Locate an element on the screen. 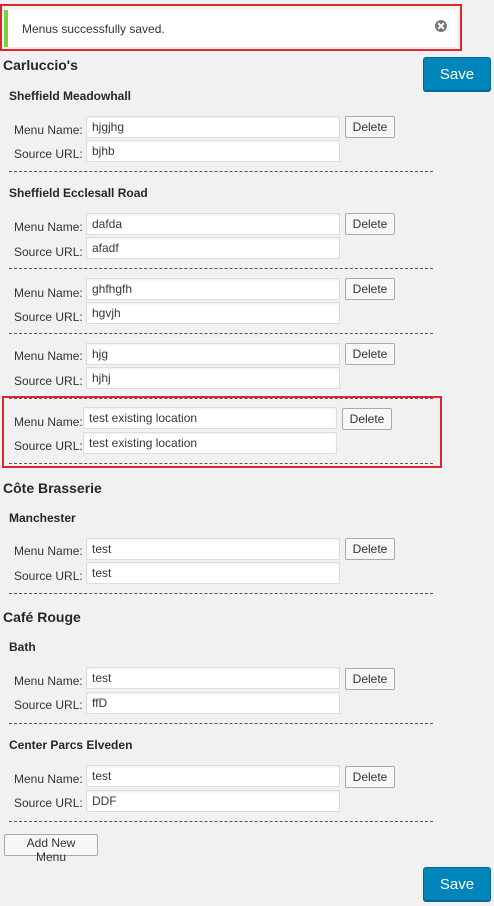 The height and width of the screenshot is (906, 494). location-heading: Center Parcs Elveden is located at coordinates (71, 745).